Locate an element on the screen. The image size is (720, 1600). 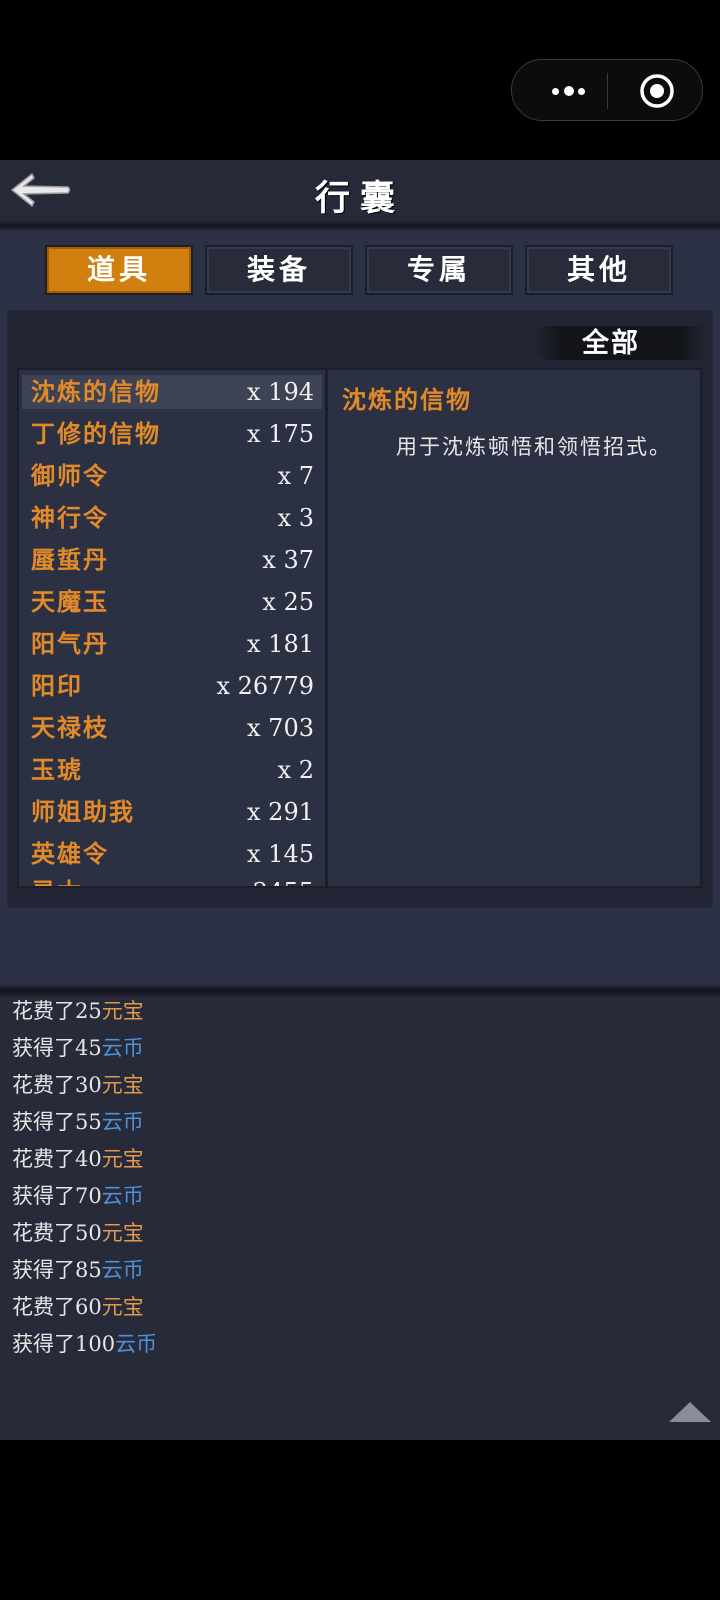
item-quantity: x 181 is located at coordinates (280, 644).